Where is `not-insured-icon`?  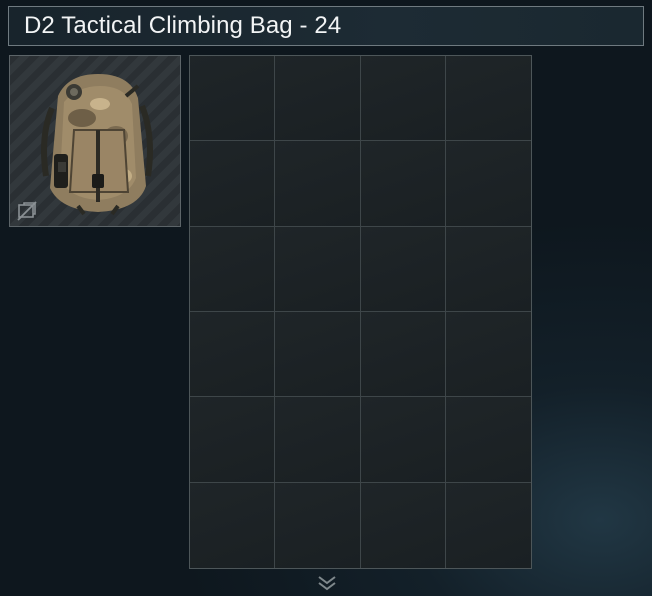 not-insured-icon is located at coordinates (27, 211).